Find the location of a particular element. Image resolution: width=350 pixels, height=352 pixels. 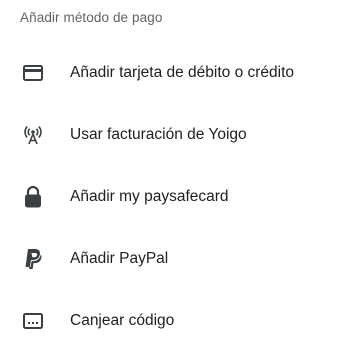

add-paypal-label: Añadir PayPal is located at coordinates (119, 258).